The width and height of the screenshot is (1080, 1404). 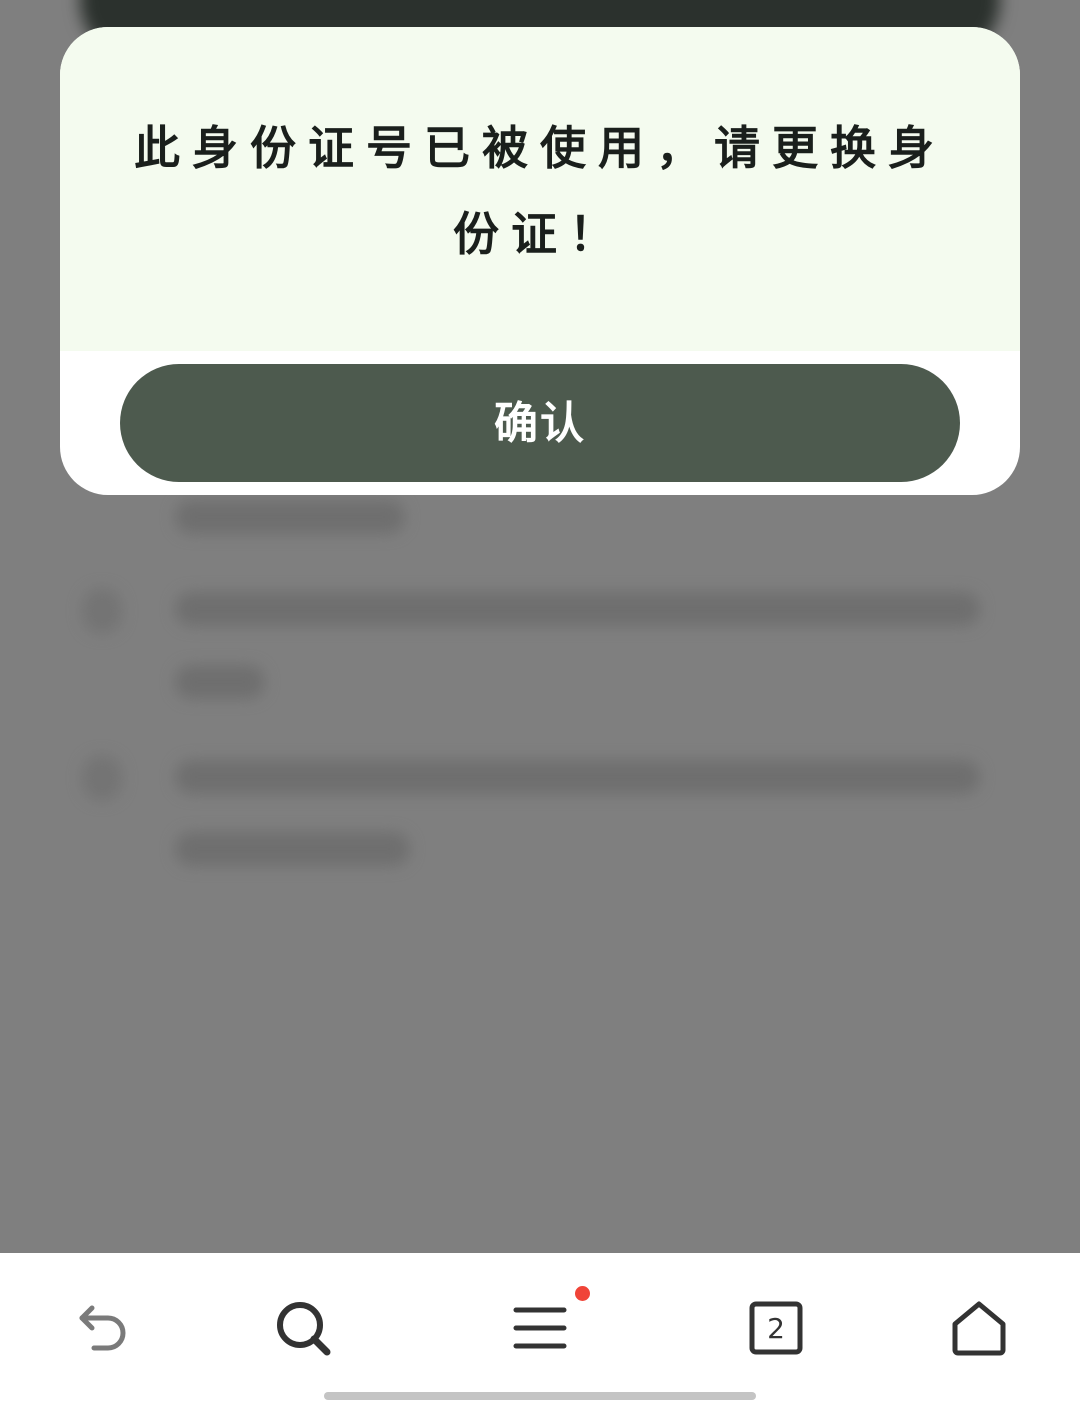 I want to click on home-icon, so click(x=979, y=1328).